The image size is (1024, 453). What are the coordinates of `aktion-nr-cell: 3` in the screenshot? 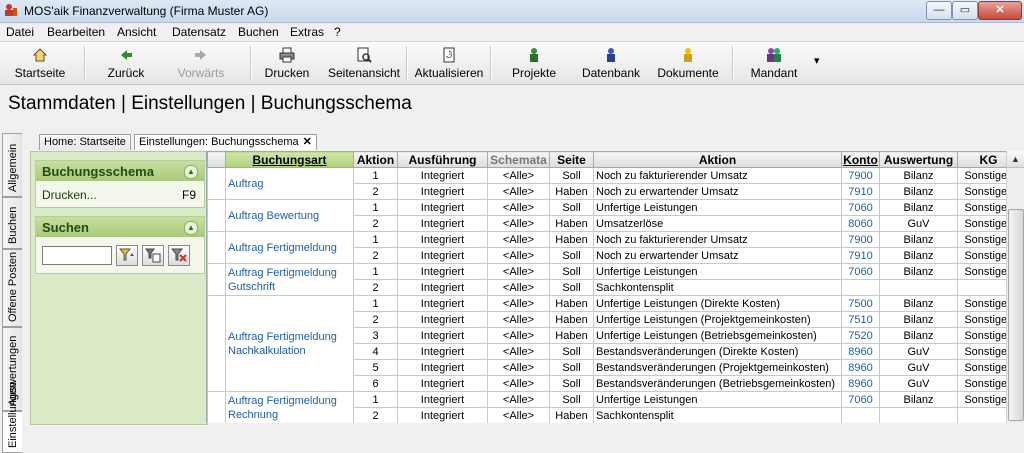 It's located at (375, 335).